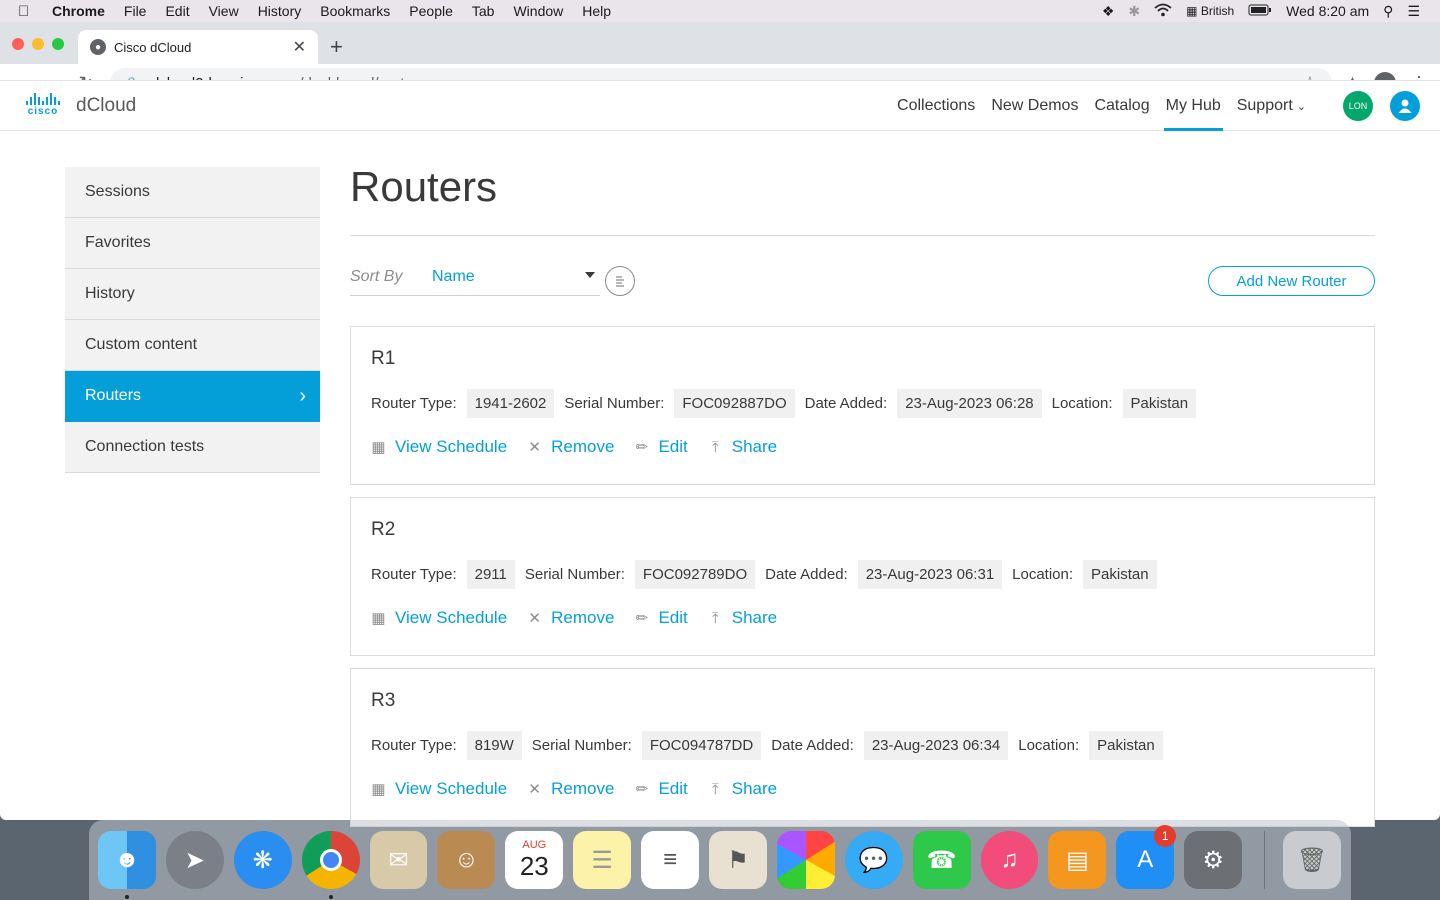  I want to click on close-icon: ✕, so click(534, 447).